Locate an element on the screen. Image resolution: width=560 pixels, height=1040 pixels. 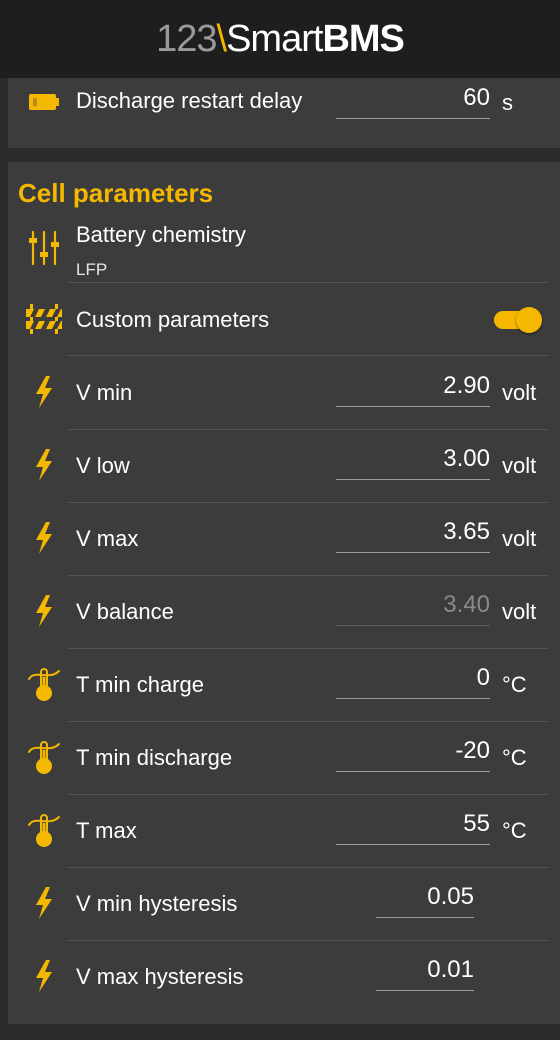
discharge-restart-delay-input: 60 is located at coordinates (413, 101).